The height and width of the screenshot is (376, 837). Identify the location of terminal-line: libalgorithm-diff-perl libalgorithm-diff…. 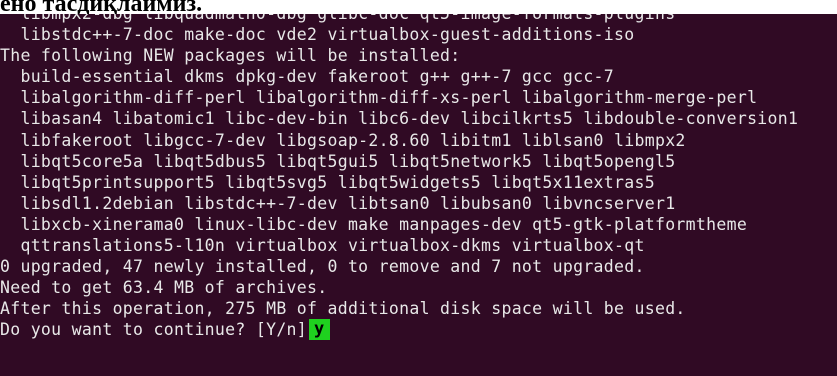
(379, 98).